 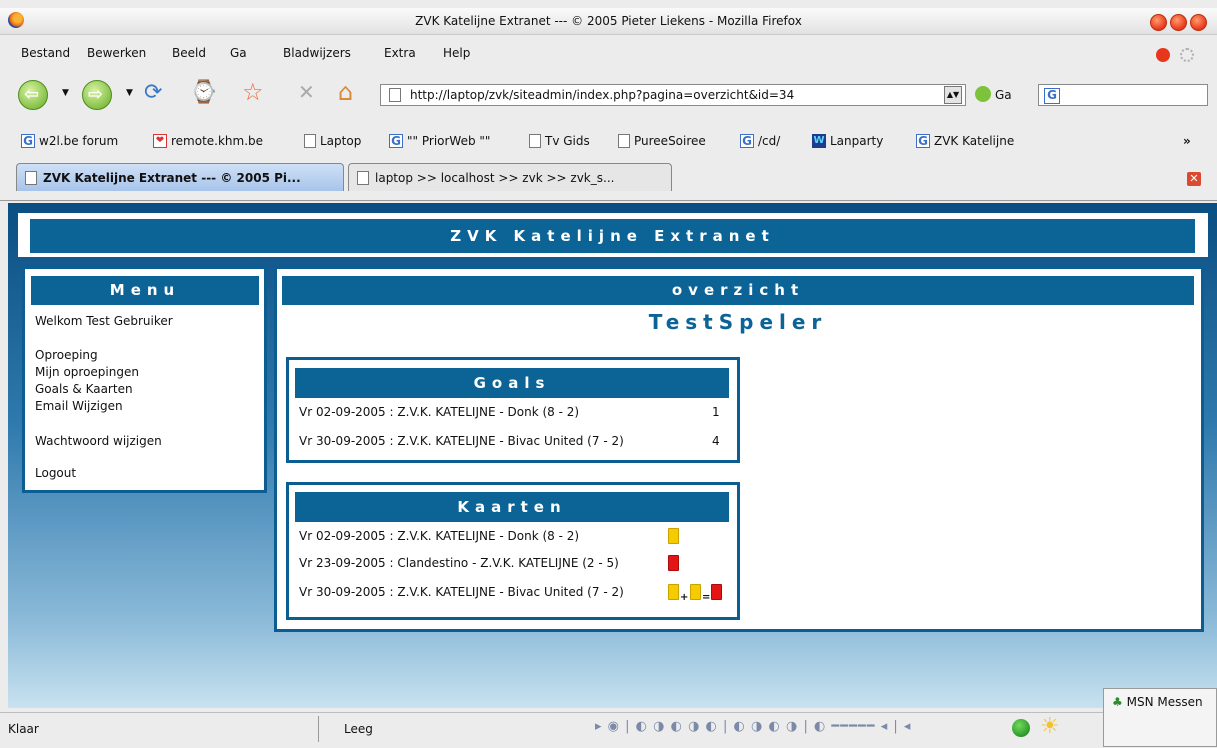 I want to click on menu-help: Help, so click(x=456, y=53).